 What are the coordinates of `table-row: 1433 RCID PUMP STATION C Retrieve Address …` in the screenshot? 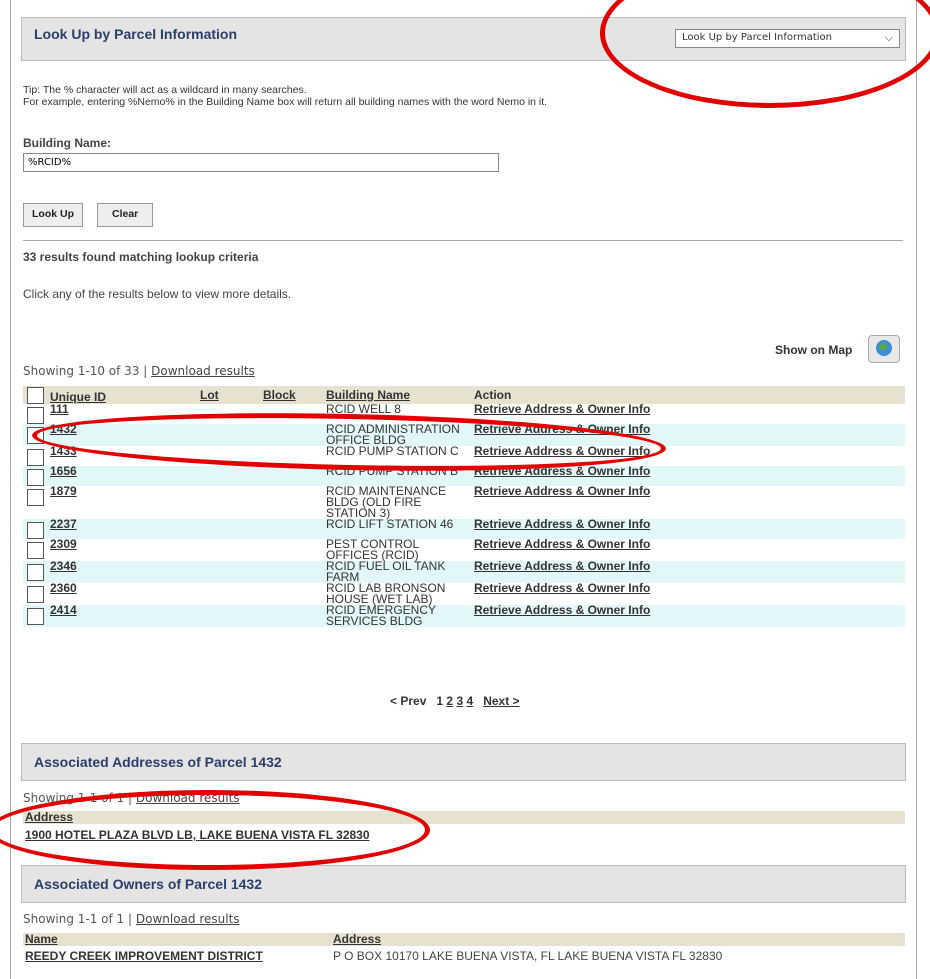 It's located at (464, 455).